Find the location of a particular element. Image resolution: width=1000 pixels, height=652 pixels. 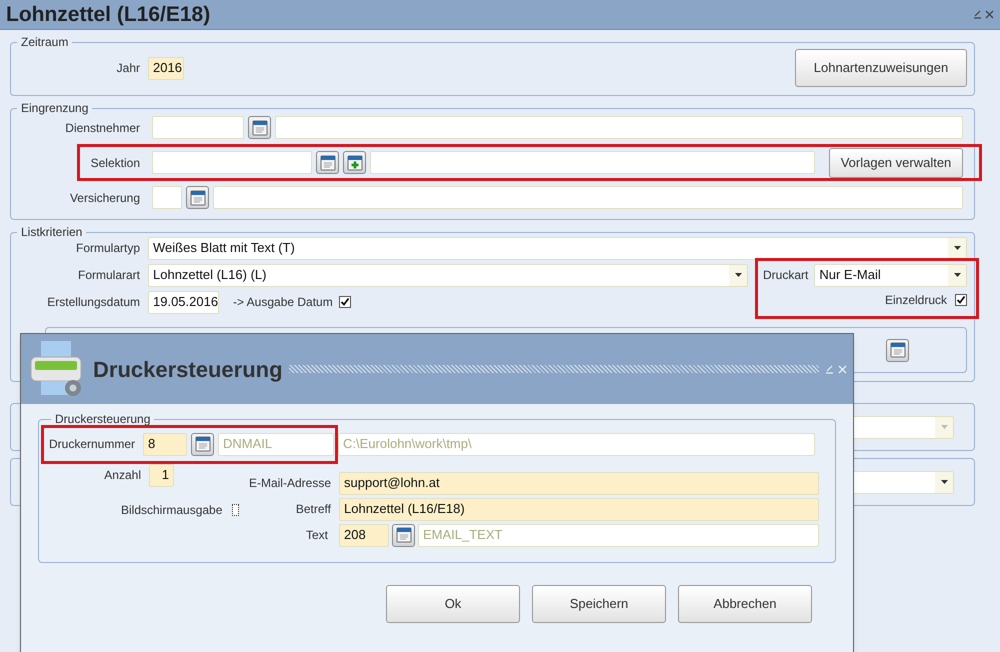

plus-icon is located at coordinates (354, 162).